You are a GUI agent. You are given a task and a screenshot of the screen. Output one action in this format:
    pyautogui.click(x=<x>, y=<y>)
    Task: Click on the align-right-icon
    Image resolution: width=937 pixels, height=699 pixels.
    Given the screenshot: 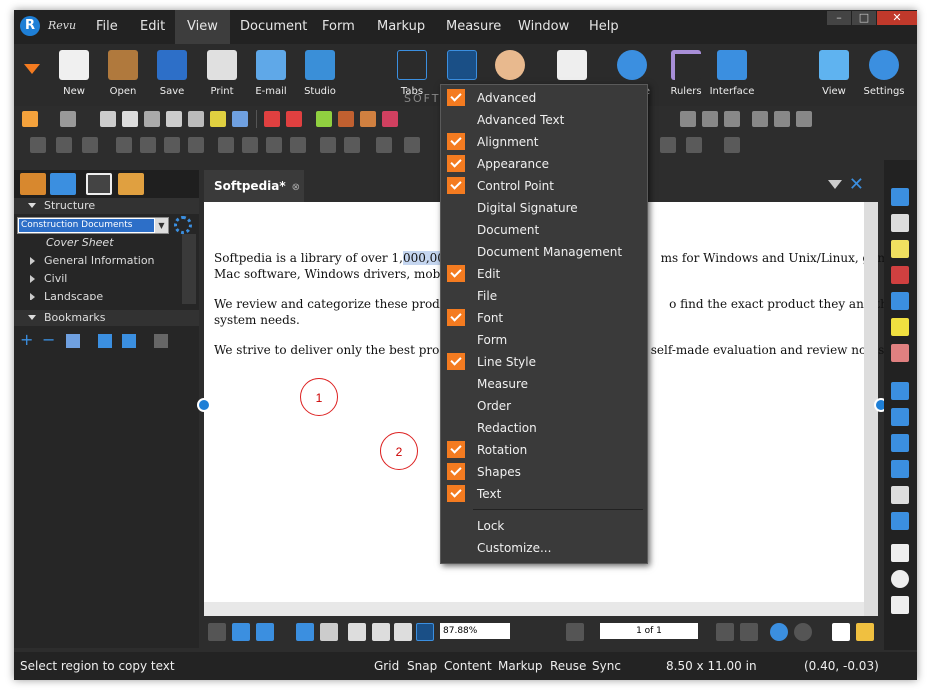 What is the action you would take?
    pyautogui.click(x=804, y=119)
    